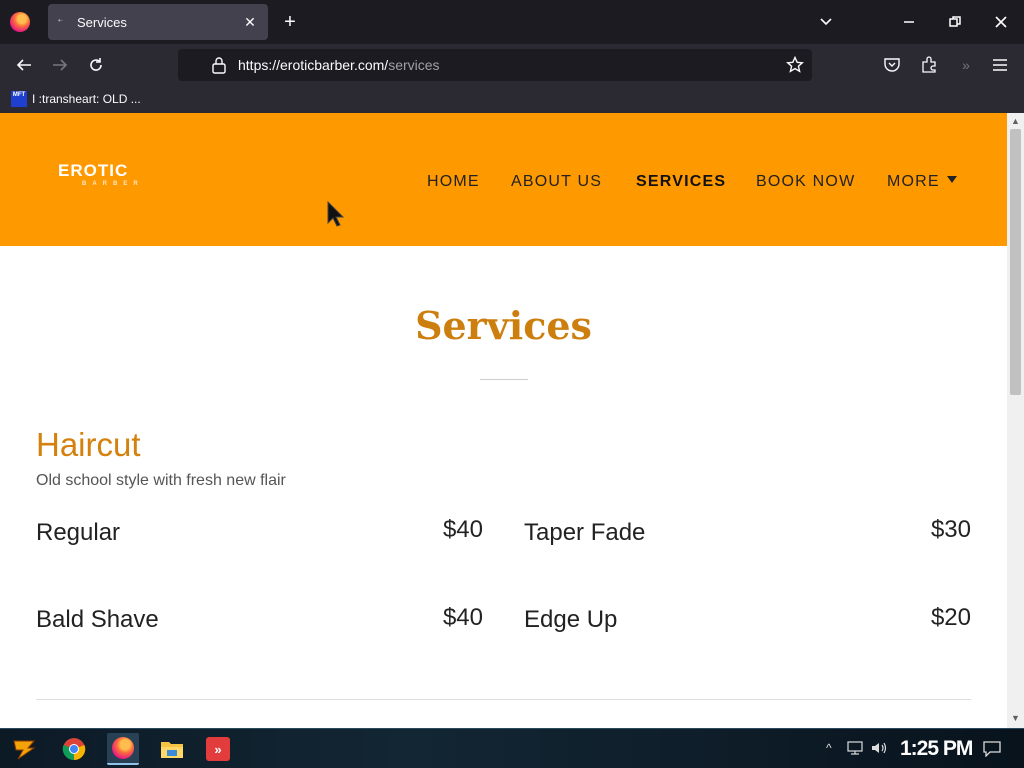 The width and height of the screenshot is (1024, 768). I want to click on title-divider, so click(504, 379).